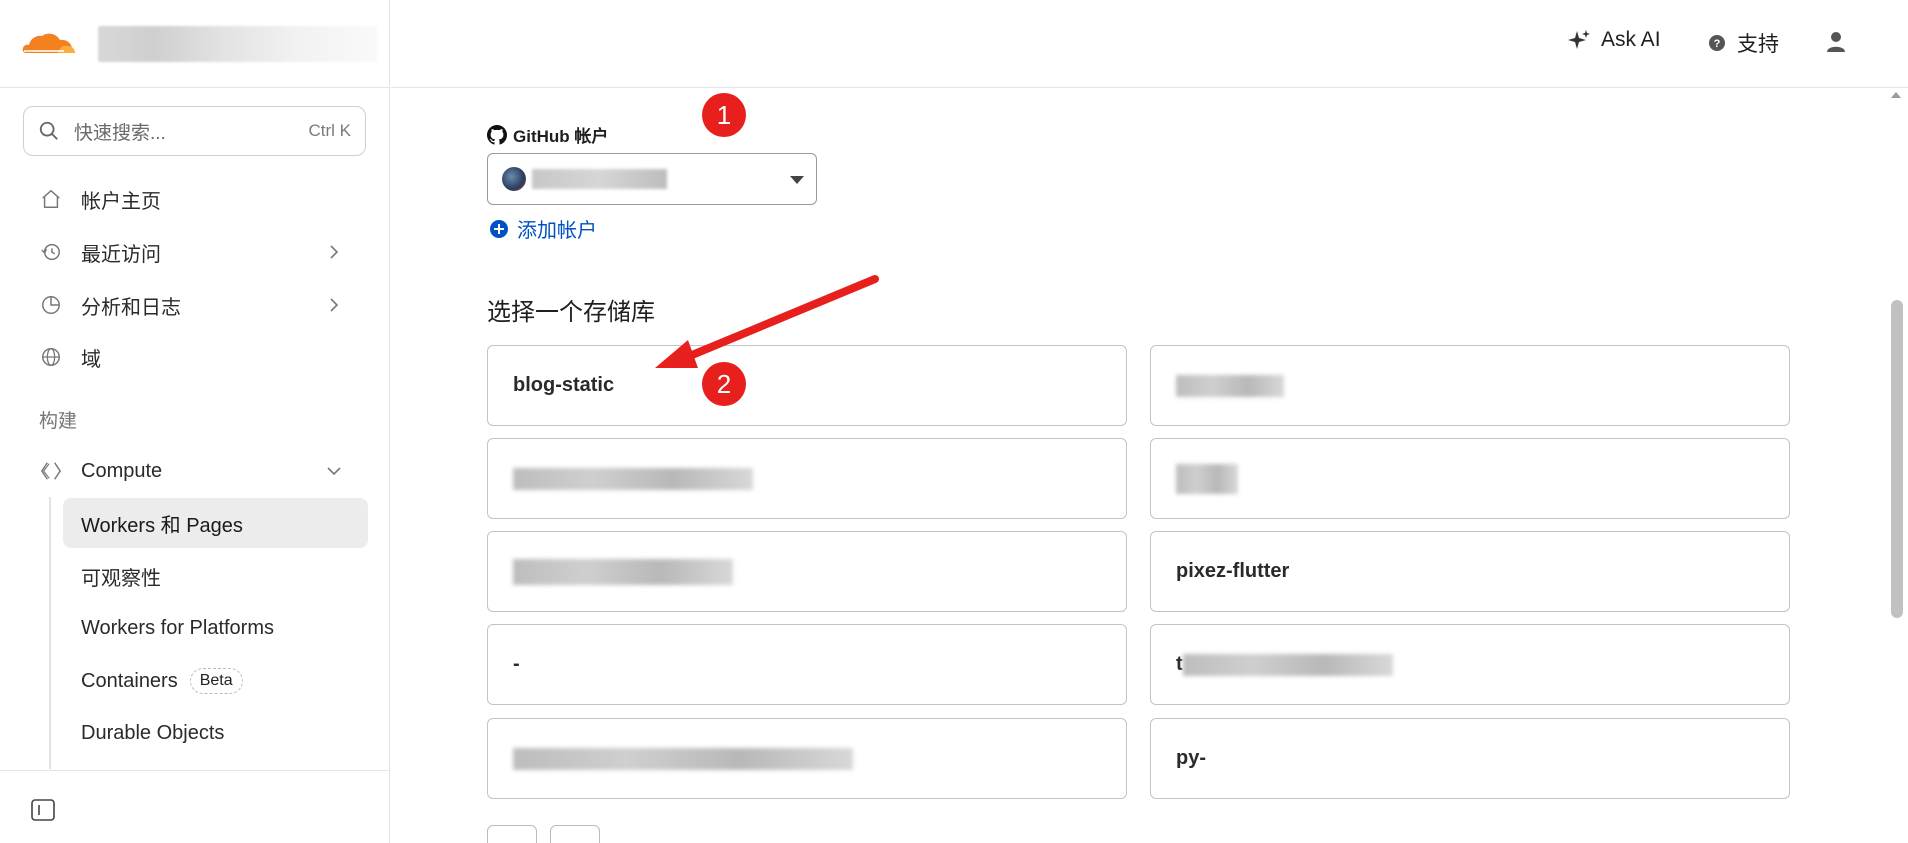  What do you see at coordinates (516, 664) in the screenshot?
I see `repo-name: -` at bounding box center [516, 664].